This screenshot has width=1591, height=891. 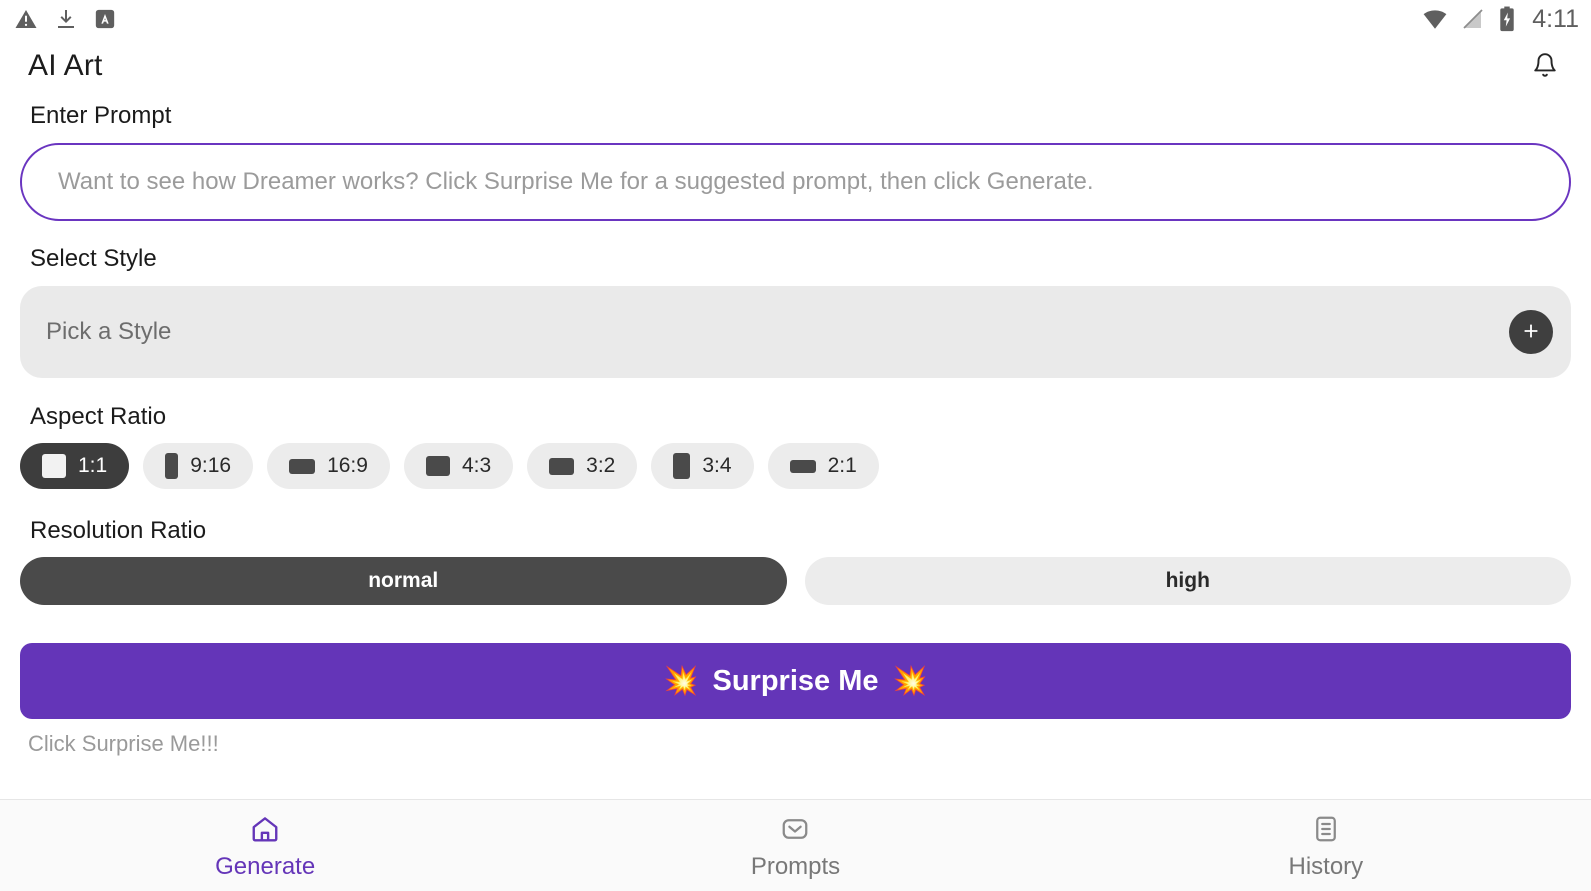 I want to click on aspect-ratio-chip-1-1: 1:1, so click(x=75, y=466).